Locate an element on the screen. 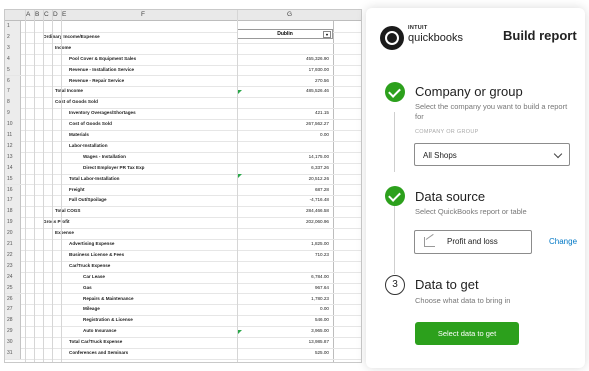  step2-title: Data source is located at coordinates (450, 196).